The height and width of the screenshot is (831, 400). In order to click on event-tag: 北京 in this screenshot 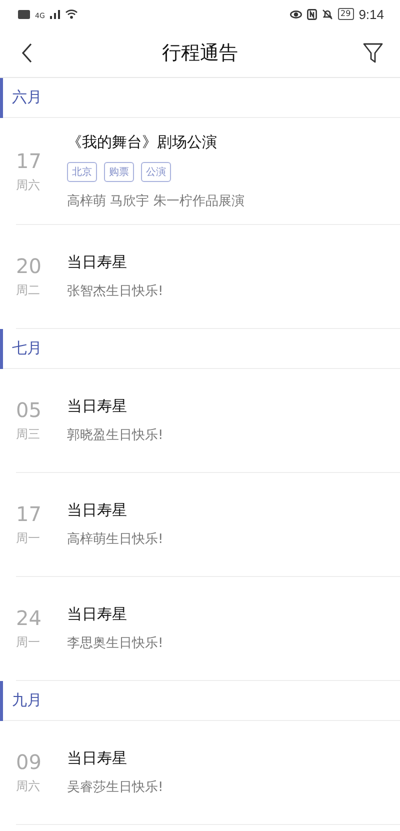, I will do `click(82, 172)`.